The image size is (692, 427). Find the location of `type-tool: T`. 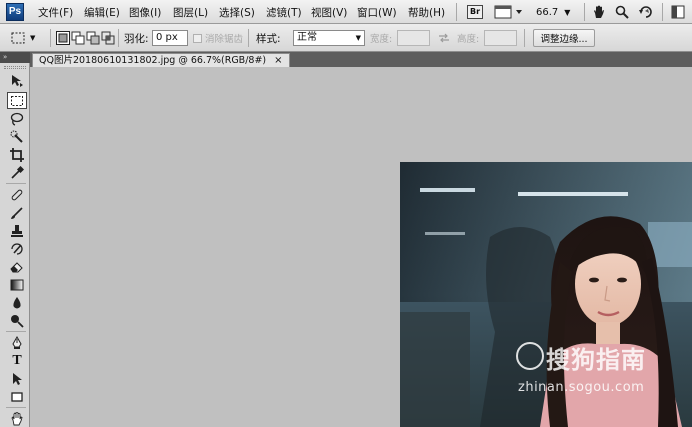

type-tool: T is located at coordinates (17, 360).